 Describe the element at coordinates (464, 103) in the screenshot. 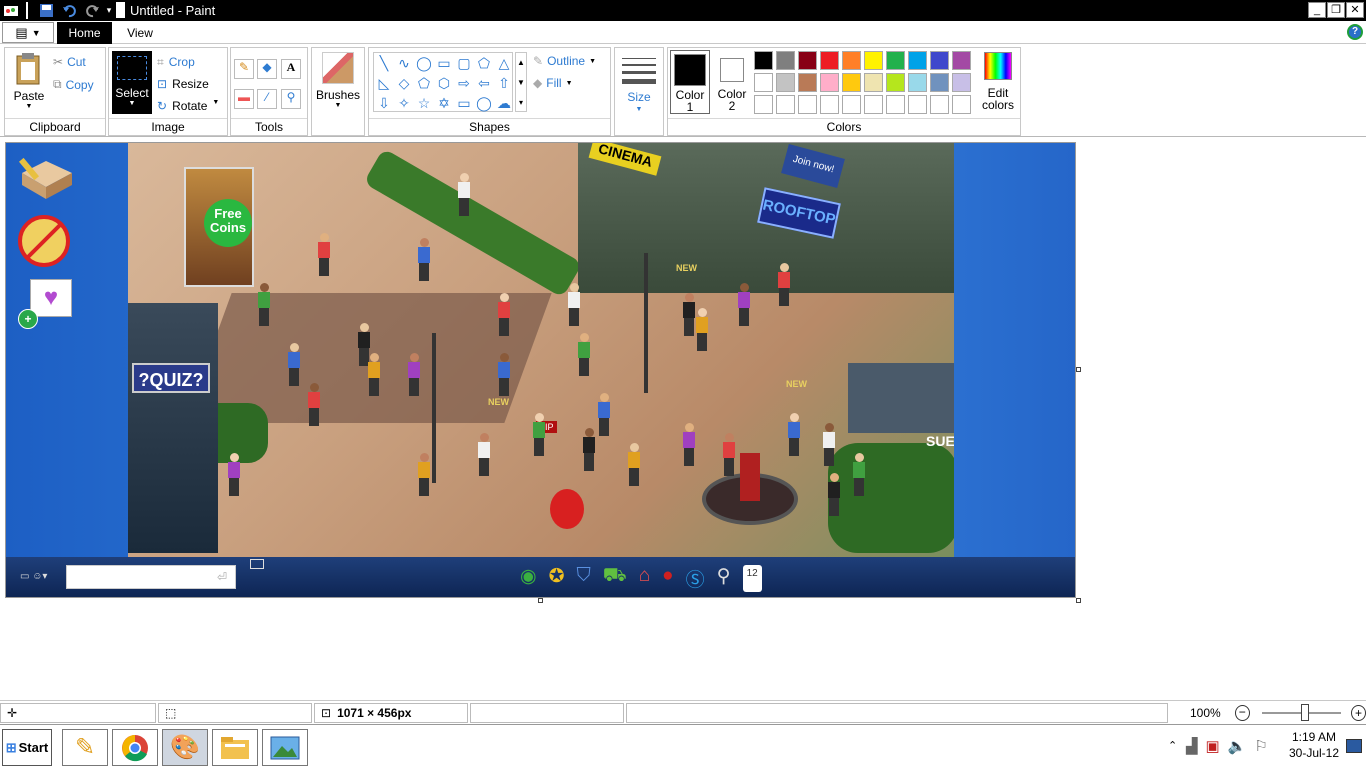

I see `callout-rect-shape-icon: ▭` at that location.